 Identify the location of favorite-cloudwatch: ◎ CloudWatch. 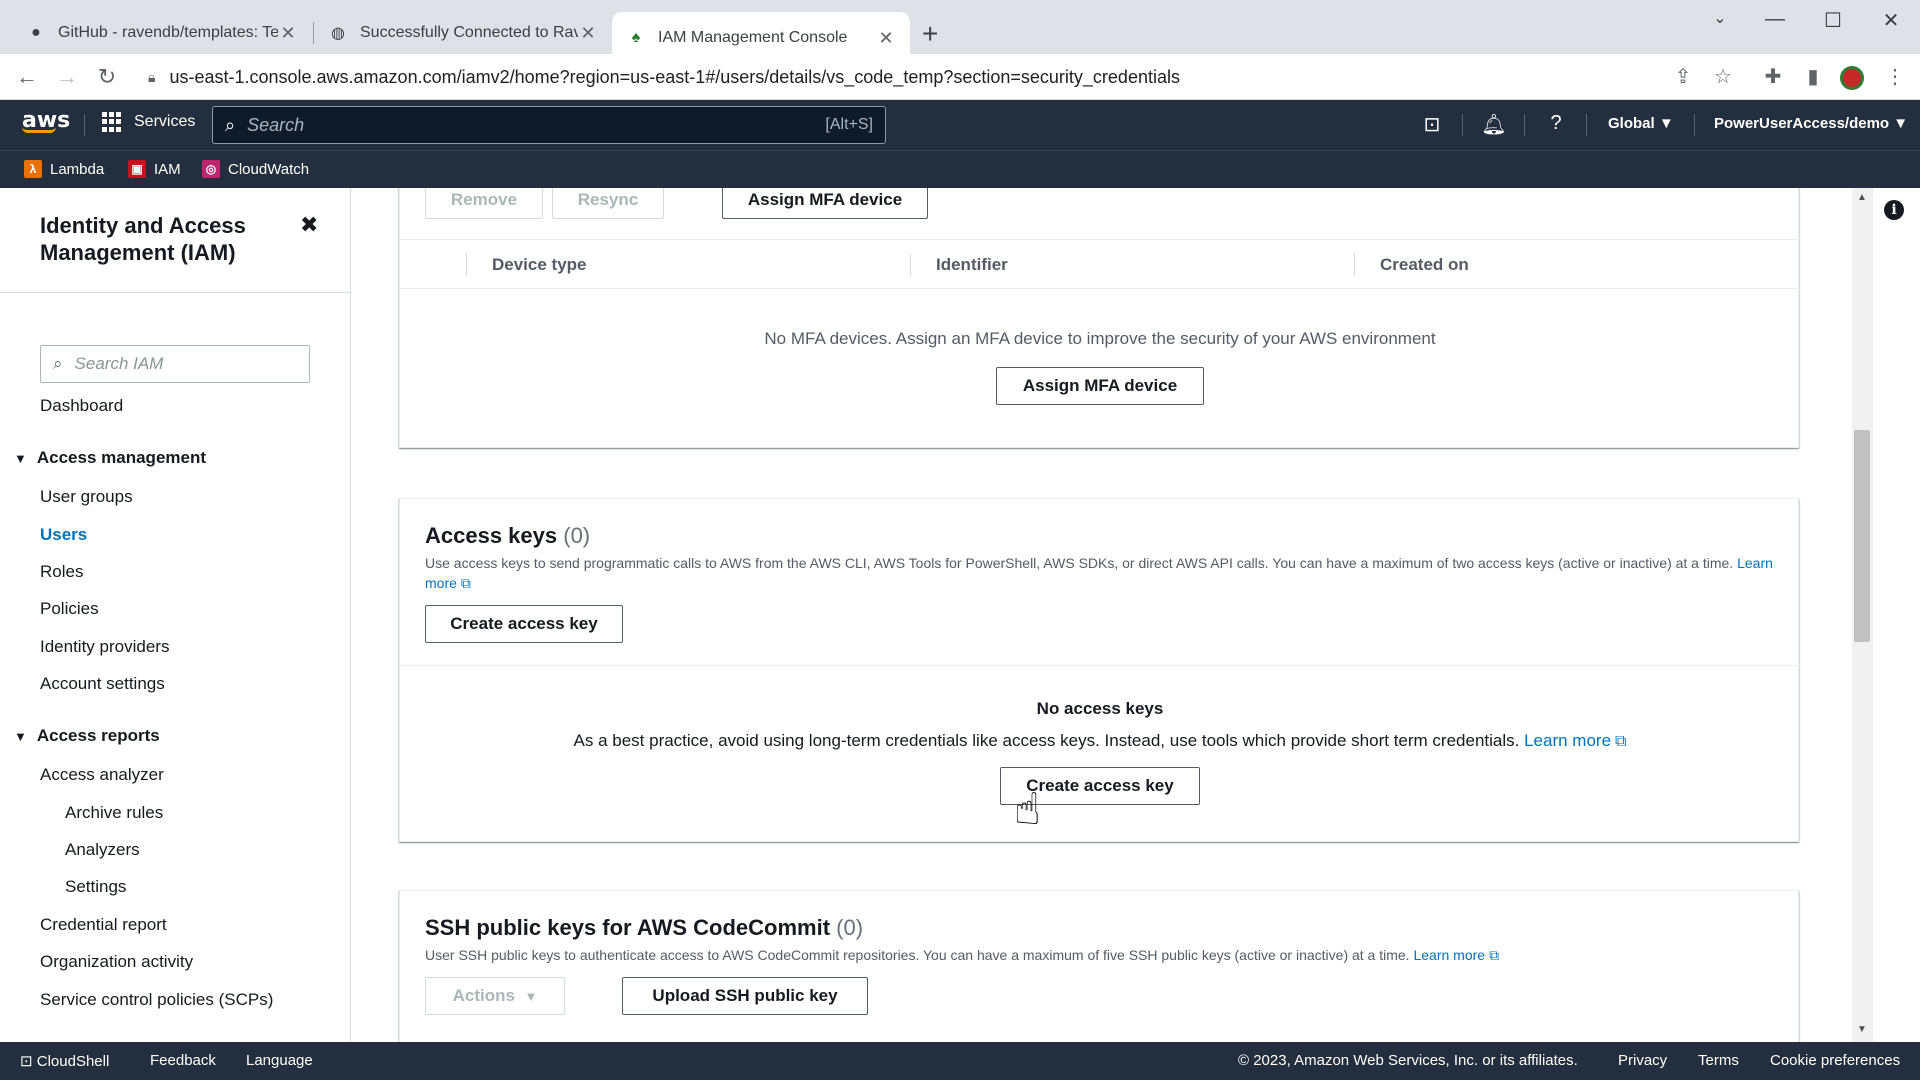
(255, 169).